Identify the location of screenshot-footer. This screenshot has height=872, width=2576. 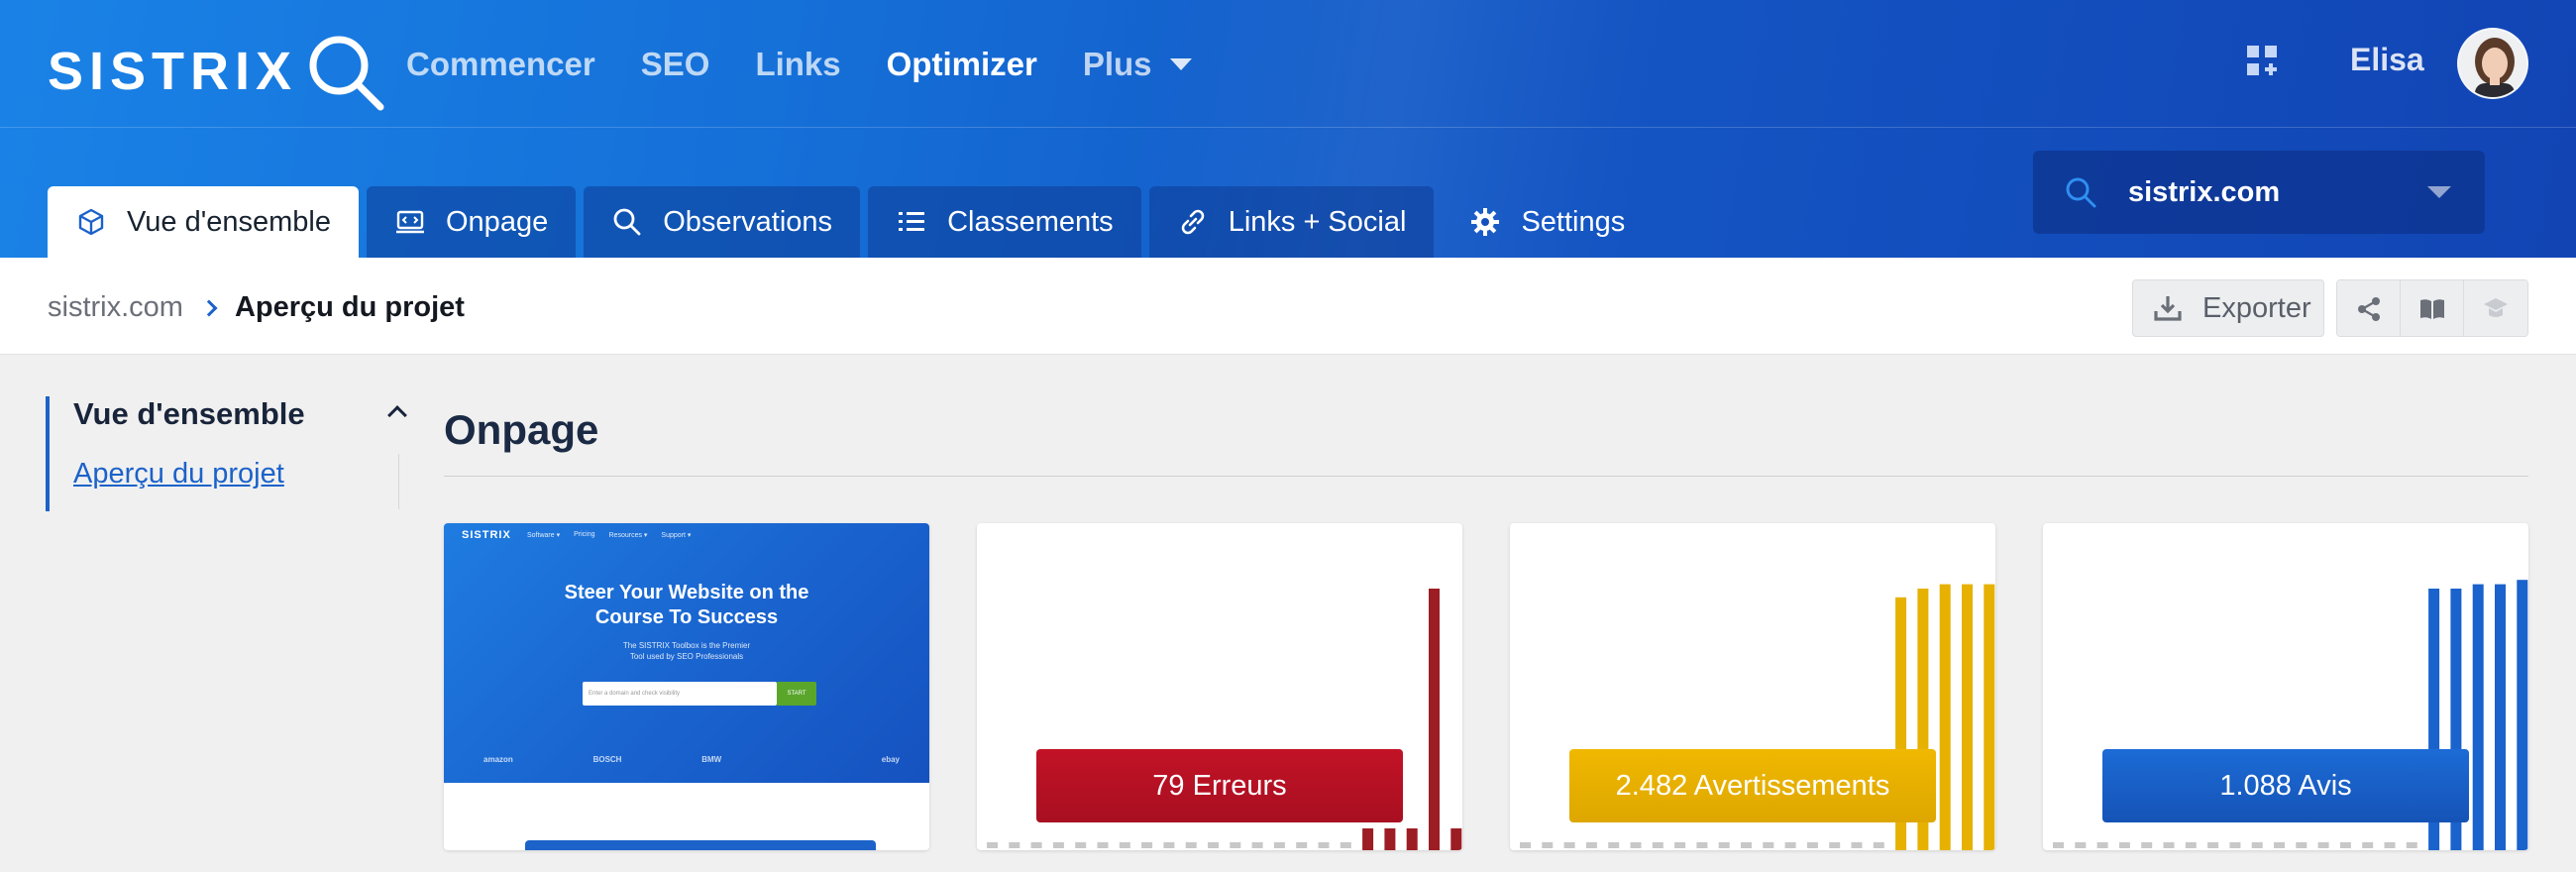
(686, 816).